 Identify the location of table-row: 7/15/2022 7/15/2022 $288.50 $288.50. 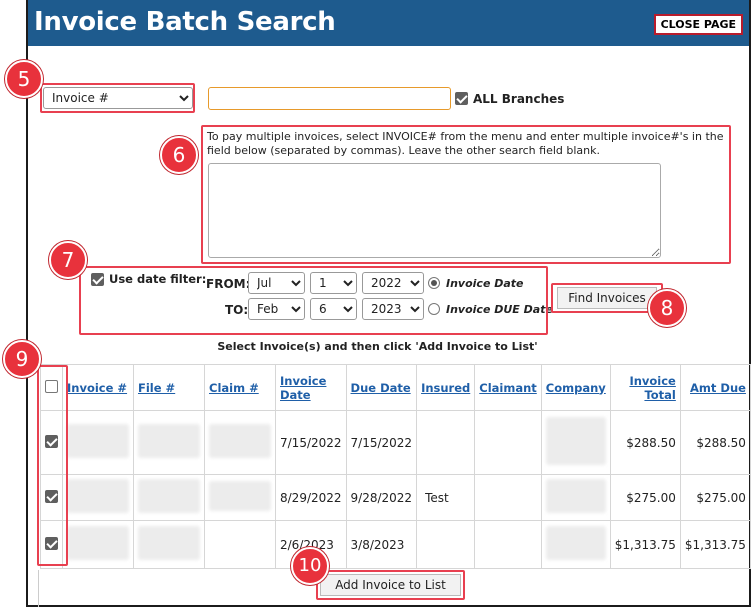
(395, 442).